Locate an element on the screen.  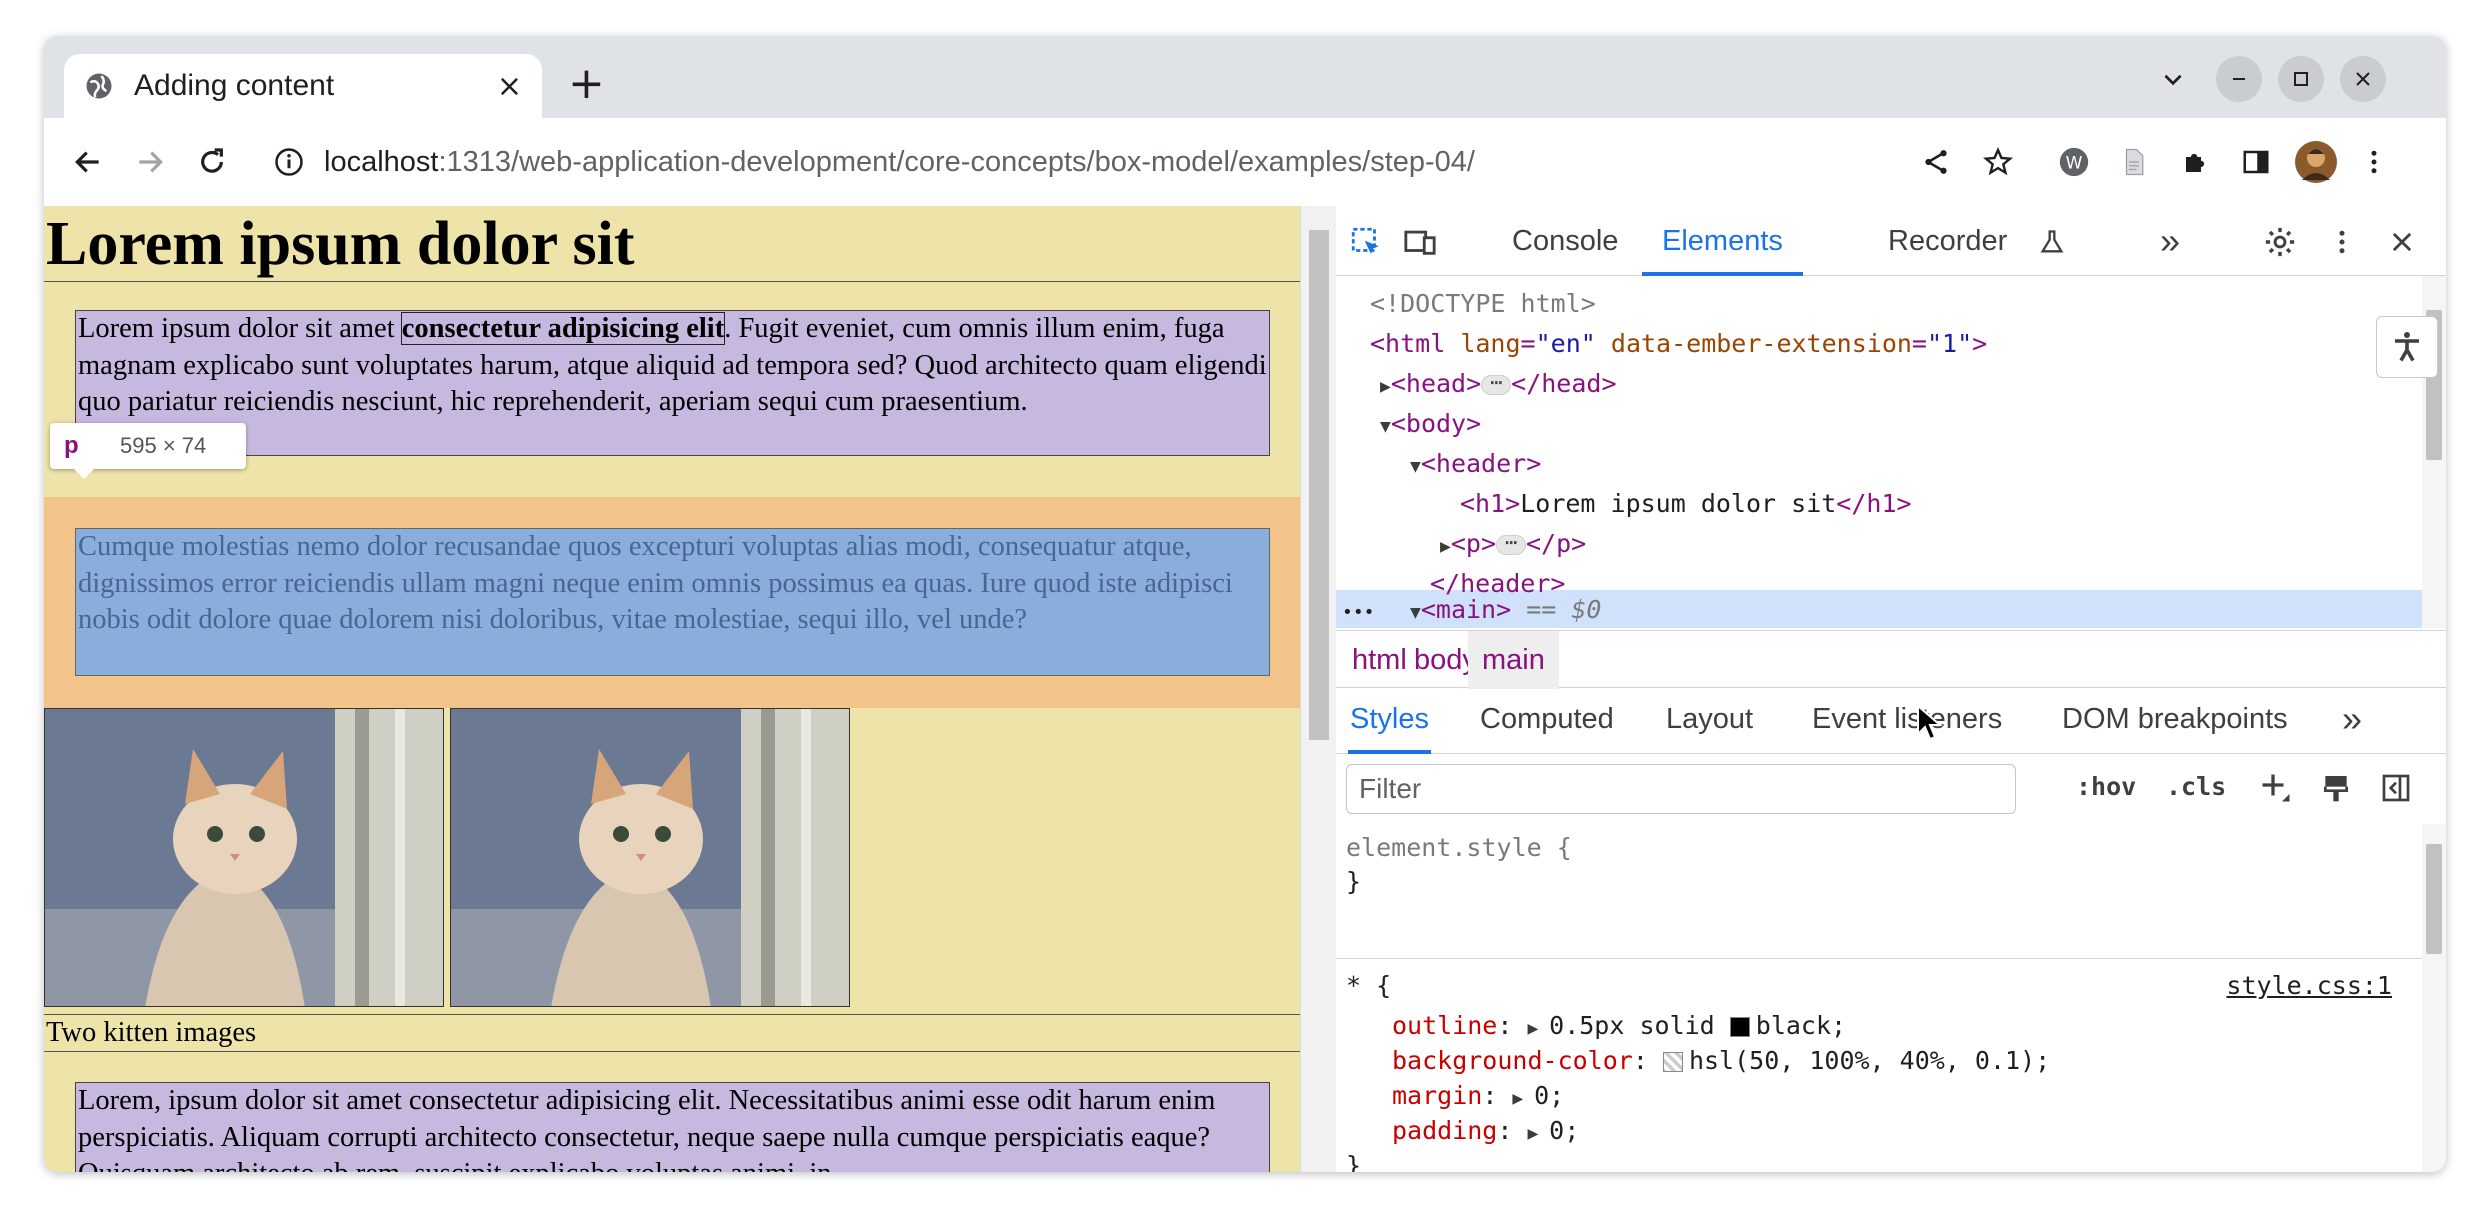
dom-header-p: ▶<p> ⋯ </p> is located at coordinates (1513, 544).